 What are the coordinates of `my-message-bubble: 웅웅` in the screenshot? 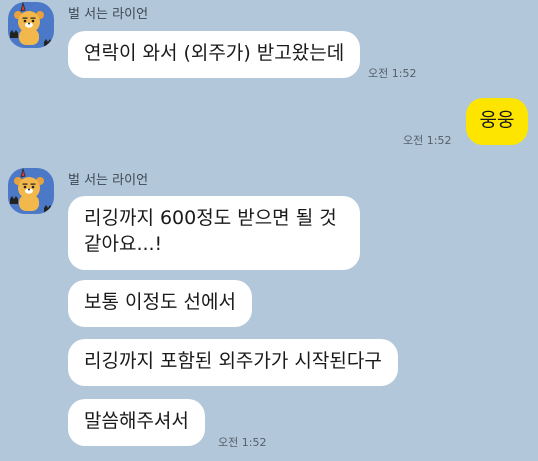 It's located at (497, 121).